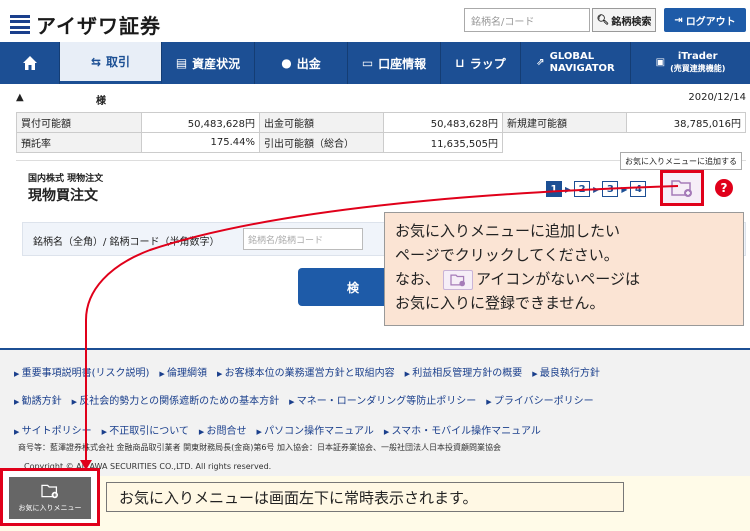  What do you see at coordinates (79, 142) in the screenshot?
I see `balance-label: 預託率` at bounding box center [79, 142].